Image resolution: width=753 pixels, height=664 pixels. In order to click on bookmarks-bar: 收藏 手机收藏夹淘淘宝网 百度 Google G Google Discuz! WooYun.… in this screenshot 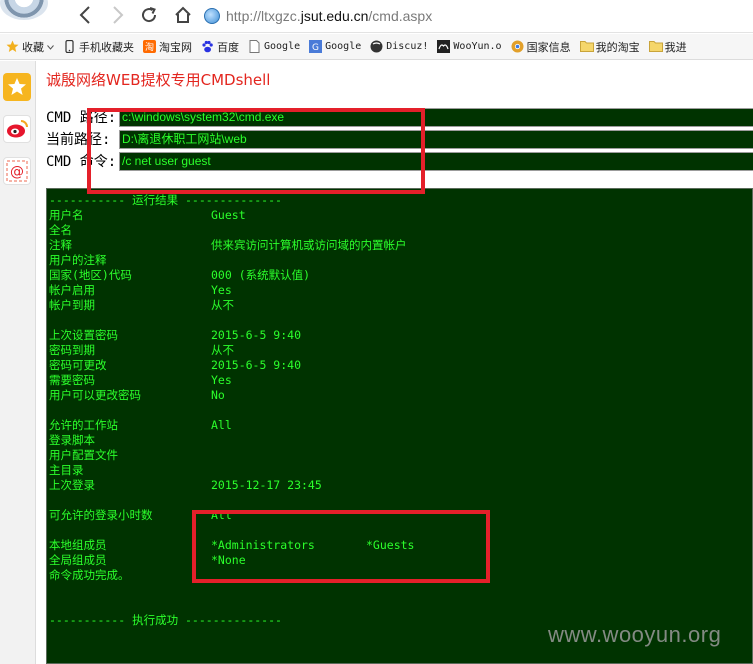, I will do `click(376, 47)`.